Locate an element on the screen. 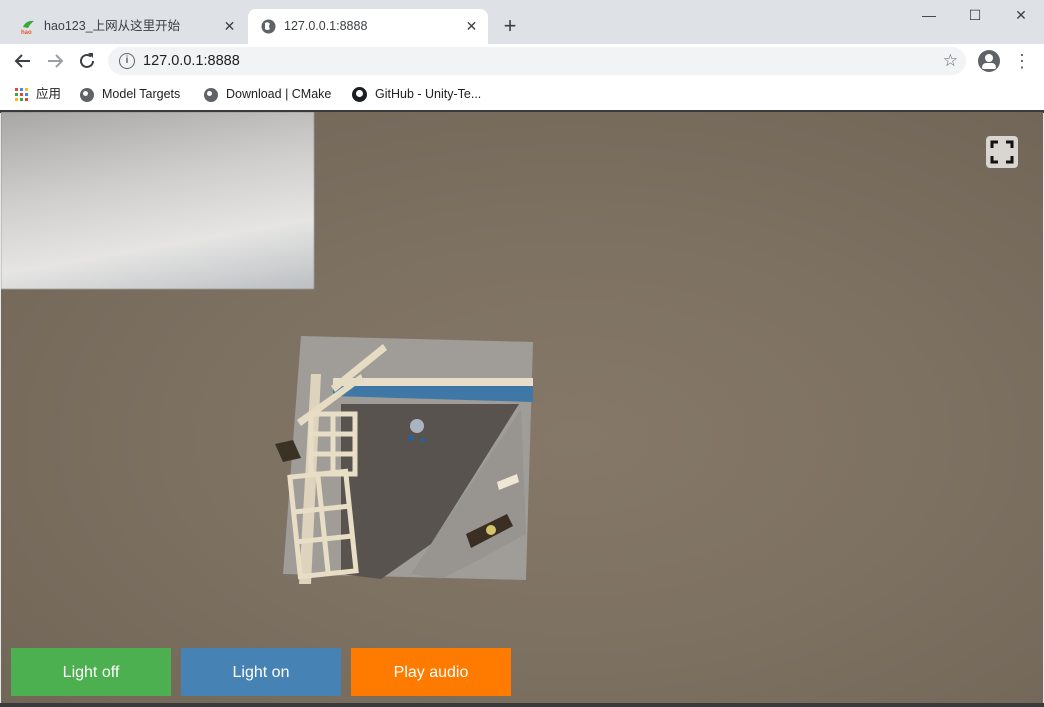 The width and height of the screenshot is (1044, 707). browser-toolbar: i 127.0.0.1:8888 ☆ ⋮ is located at coordinates (522, 61).